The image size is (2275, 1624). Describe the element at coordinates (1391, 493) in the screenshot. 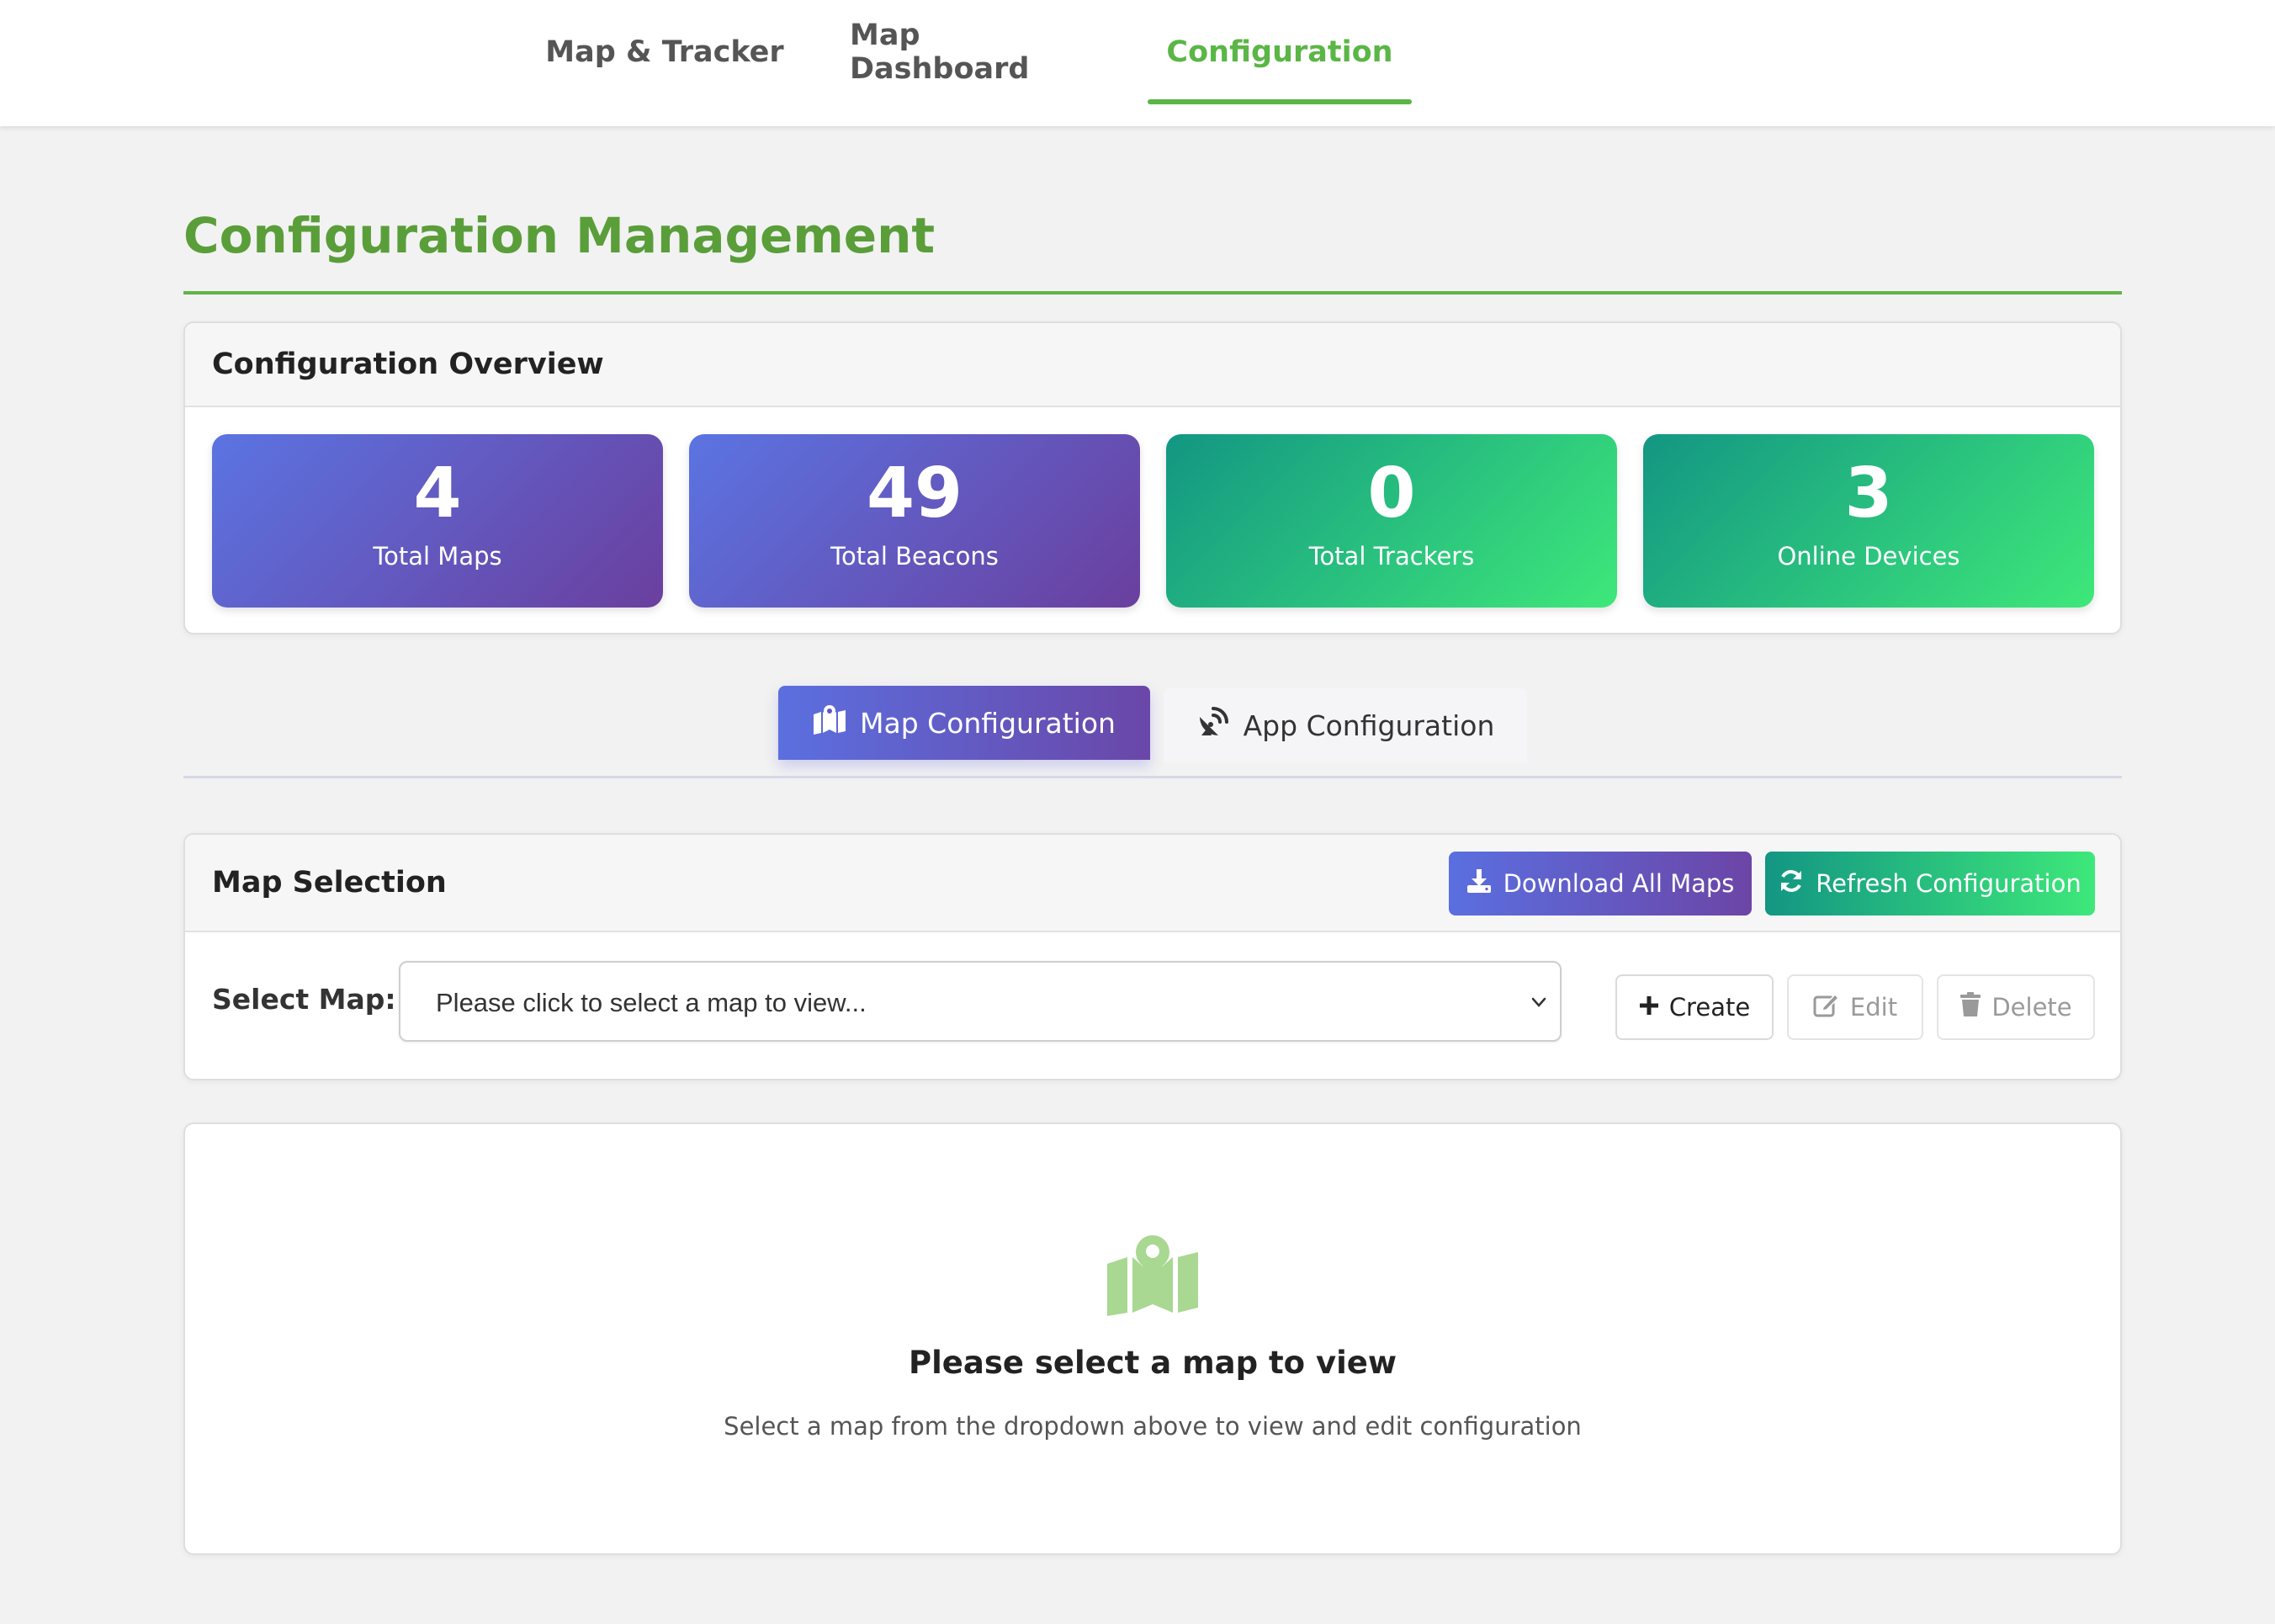

I see `stat-value: 0` at that location.